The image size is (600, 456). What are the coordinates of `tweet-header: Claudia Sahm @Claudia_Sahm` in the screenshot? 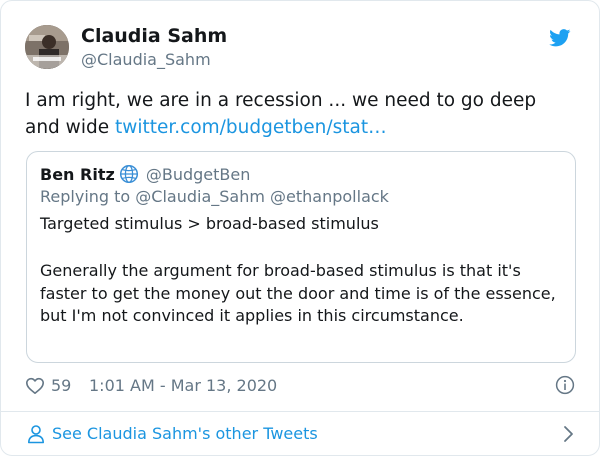 It's located at (300, 48).